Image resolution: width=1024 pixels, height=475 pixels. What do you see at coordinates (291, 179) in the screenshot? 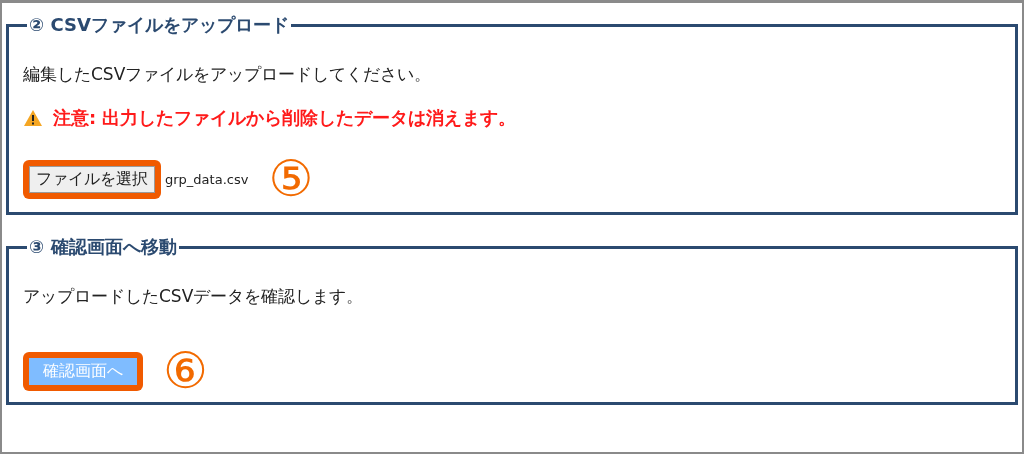
I see `step-marker: ⑤` at bounding box center [291, 179].